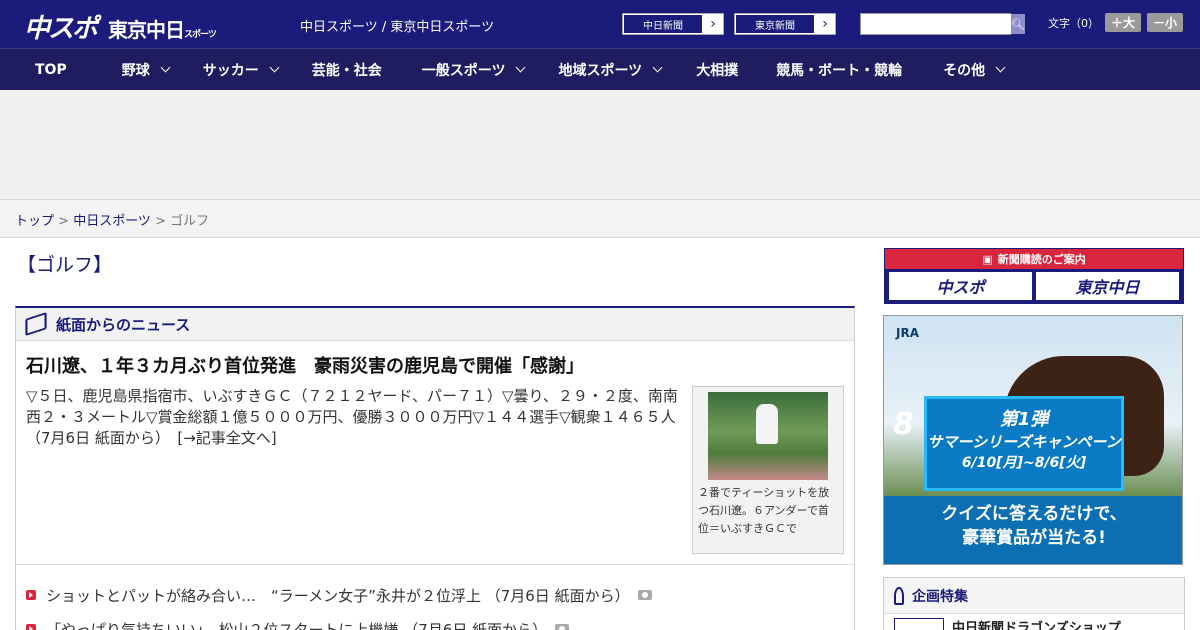 Image resolution: width=1200 pixels, height=630 pixels. Describe the element at coordinates (1107, 286) in the screenshot. I see `subscribe-tokyo-chunichi-button: 東京中日` at that location.